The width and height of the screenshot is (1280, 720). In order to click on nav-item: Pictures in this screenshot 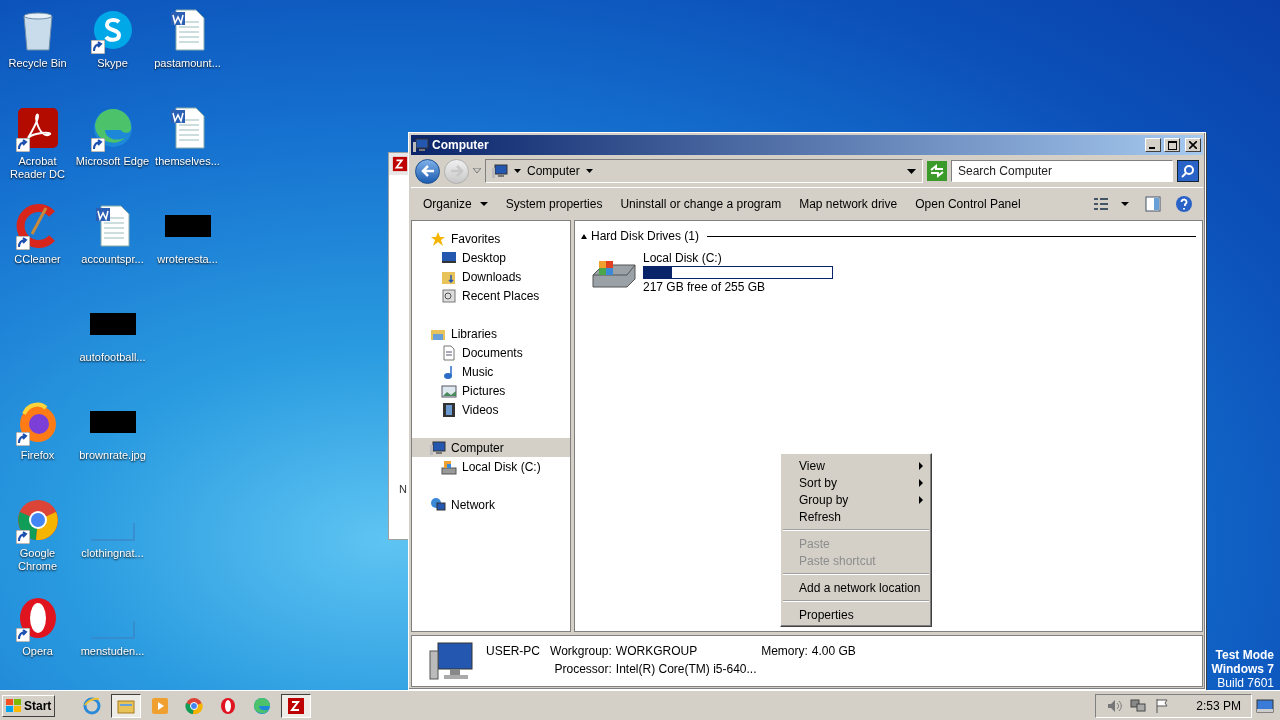, I will do `click(491, 390)`.